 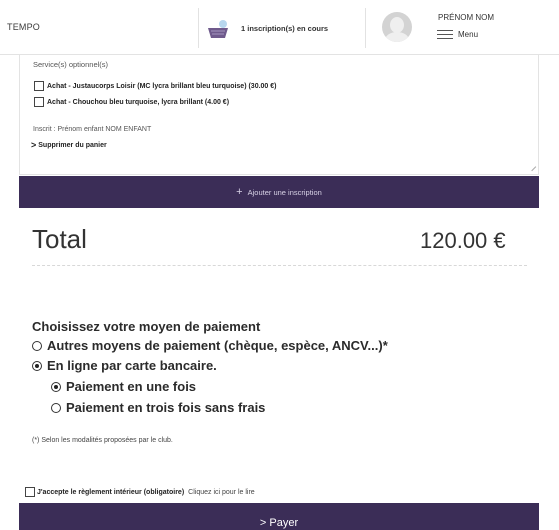 What do you see at coordinates (466, 17) in the screenshot?
I see `user-name: PRÉNOM NOM` at bounding box center [466, 17].